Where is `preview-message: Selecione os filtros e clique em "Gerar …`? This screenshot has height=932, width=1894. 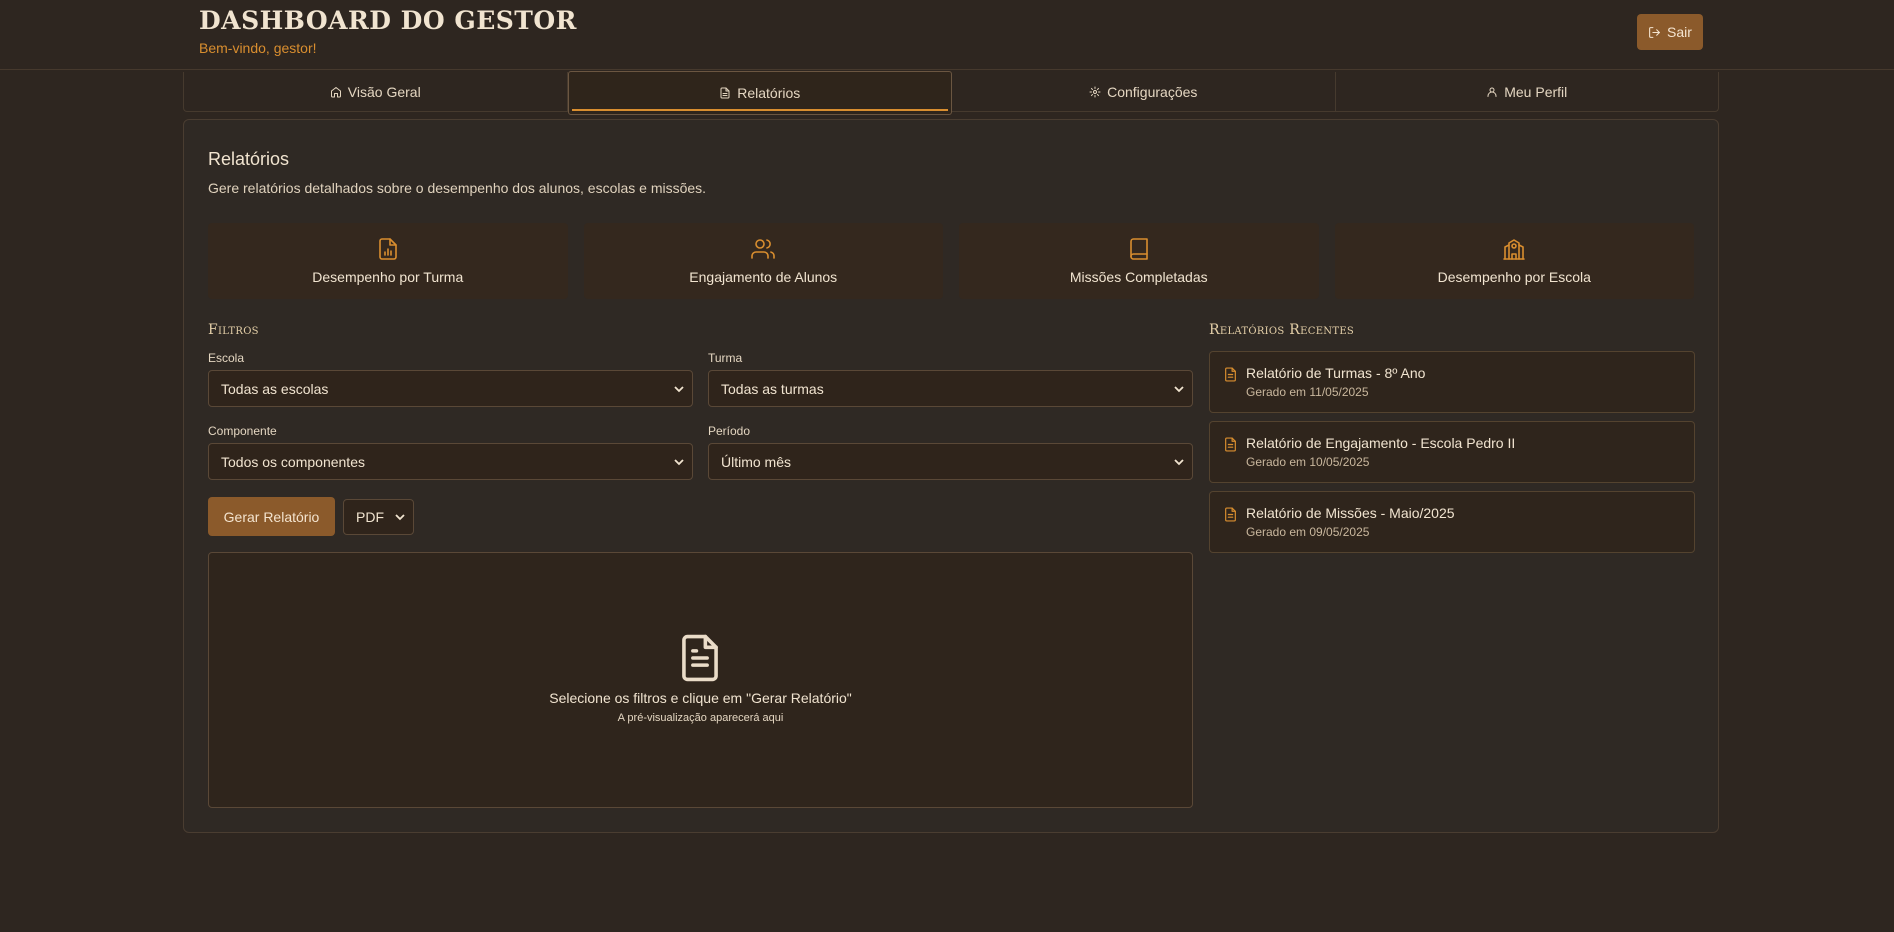 preview-message: Selecione os filtros e clique em "Gerar … is located at coordinates (700, 698).